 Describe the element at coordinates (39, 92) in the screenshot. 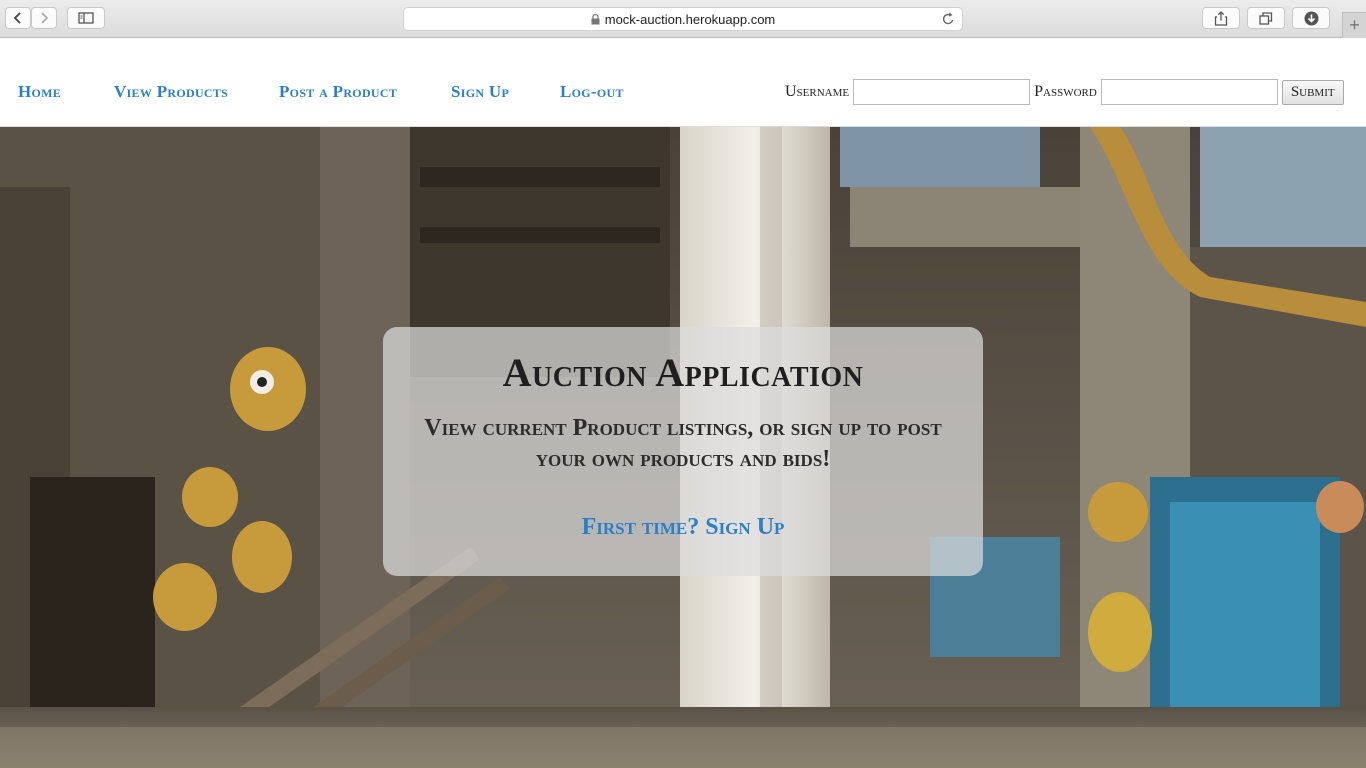

I see `nav-home: Home` at that location.